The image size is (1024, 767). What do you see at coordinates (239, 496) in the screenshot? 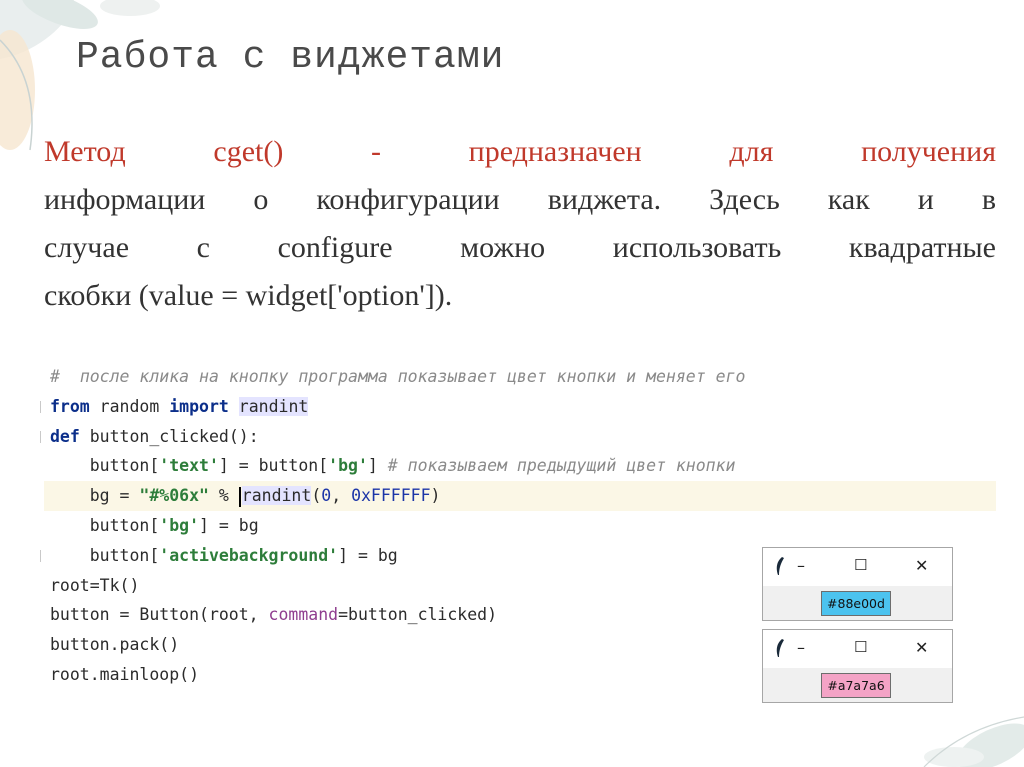
I see `text-caret` at bounding box center [239, 496].